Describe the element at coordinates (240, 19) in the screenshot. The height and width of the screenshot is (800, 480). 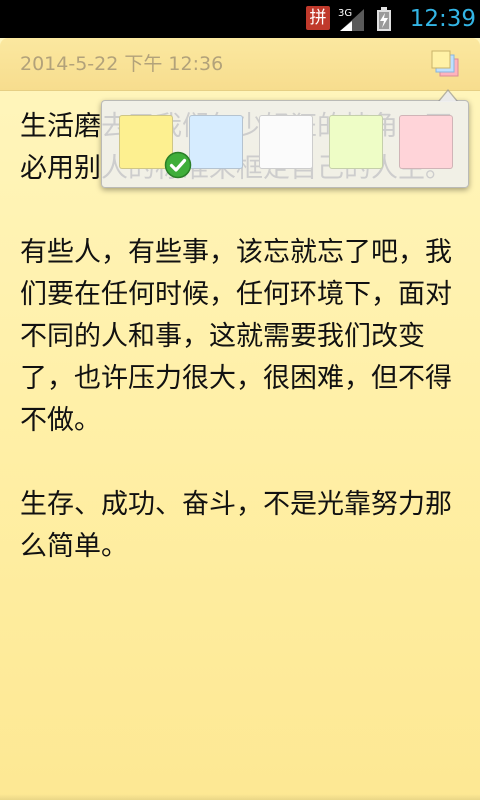
I see `status-bar: 拼 3G 12:39` at that location.